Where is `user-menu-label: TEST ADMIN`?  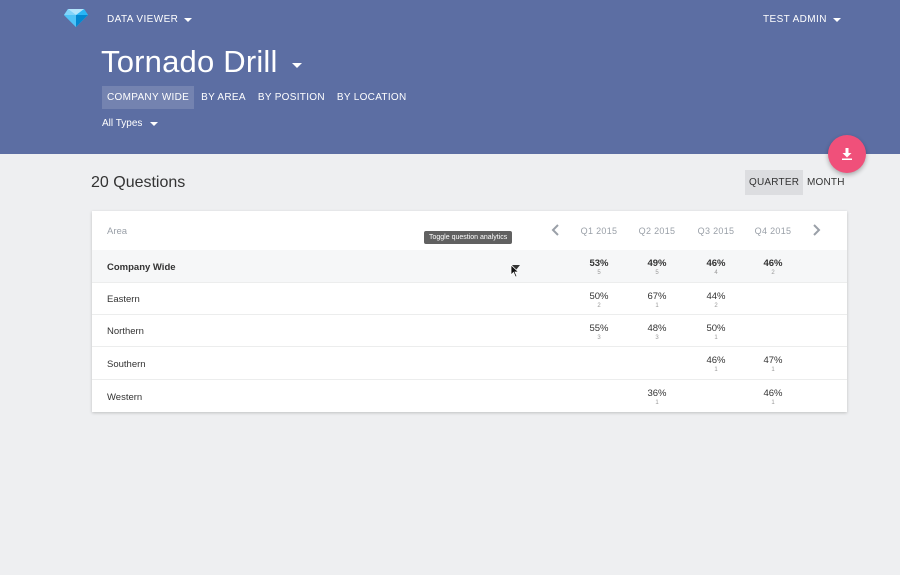
user-menu-label: TEST ADMIN is located at coordinates (795, 19).